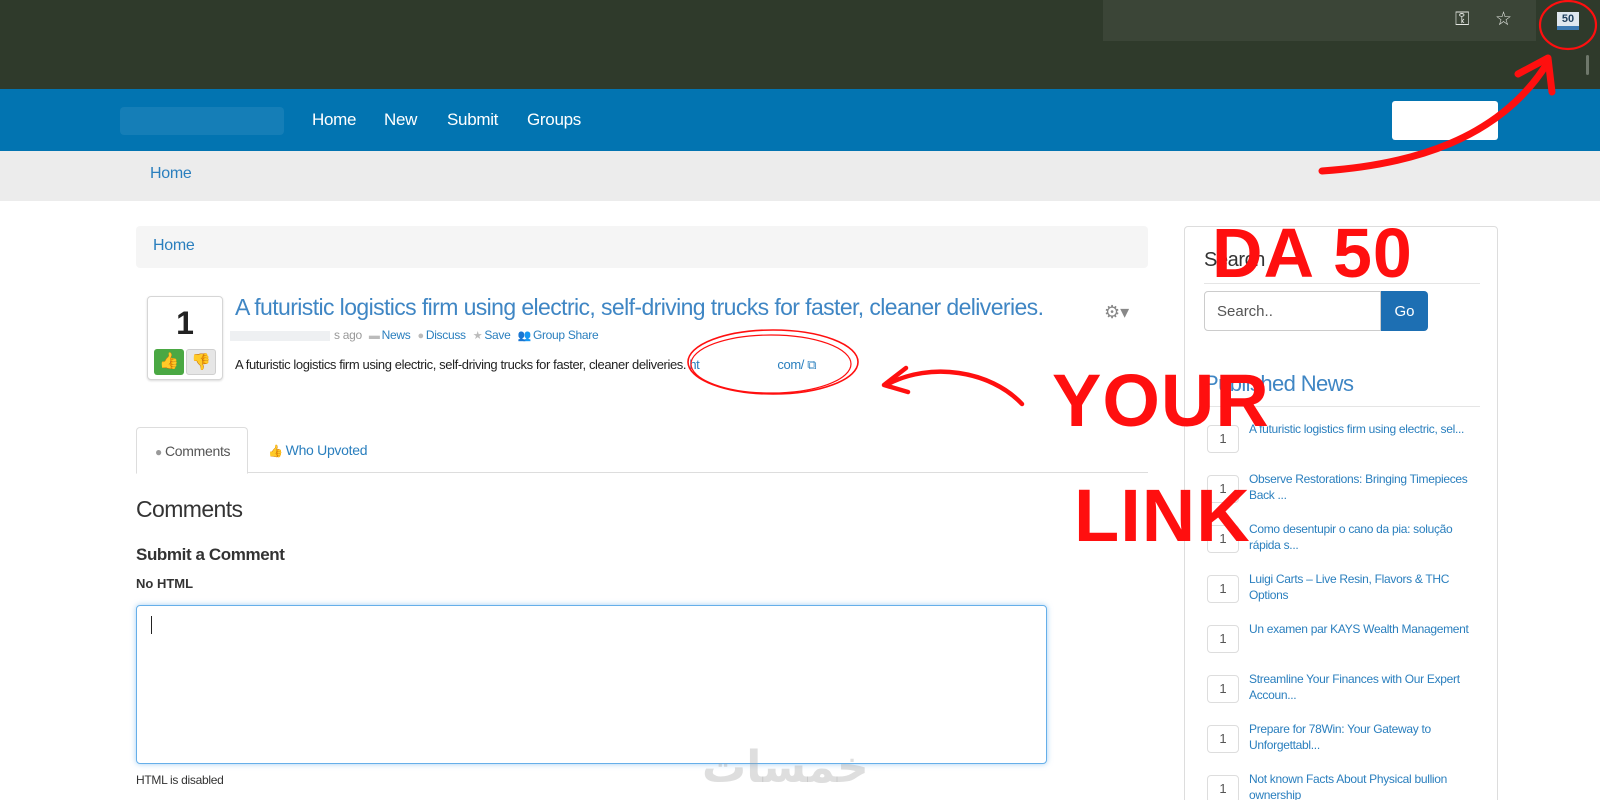 The width and height of the screenshot is (1600, 800). Describe the element at coordinates (165, 583) in the screenshot. I see `no-html-label: No HTML` at that location.